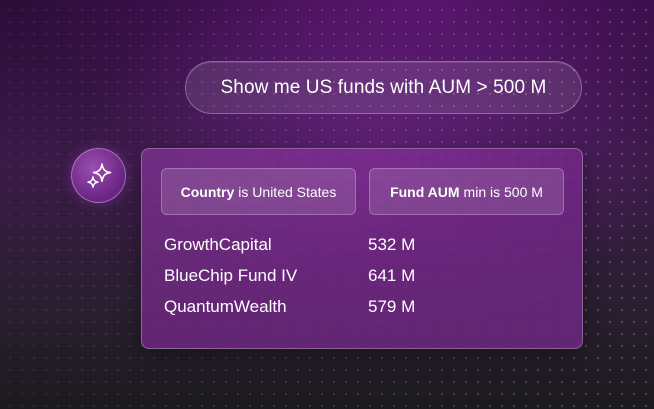 The height and width of the screenshot is (409, 654). I want to click on filter-condition-label: min is 500 M, so click(503, 191).